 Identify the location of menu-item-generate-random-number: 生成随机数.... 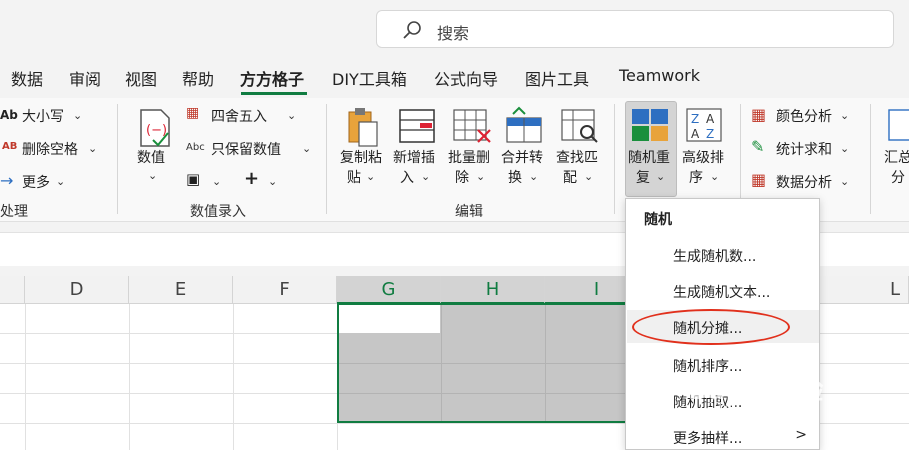
(714, 256).